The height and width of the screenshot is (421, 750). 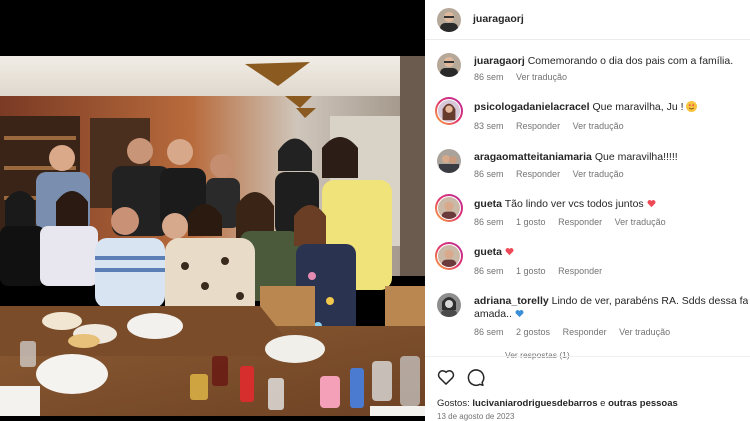 What do you see at coordinates (636, 157) in the screenshot?
I see `comment-text: Que maravilha!!!!!` at bounding box center [636, 157].